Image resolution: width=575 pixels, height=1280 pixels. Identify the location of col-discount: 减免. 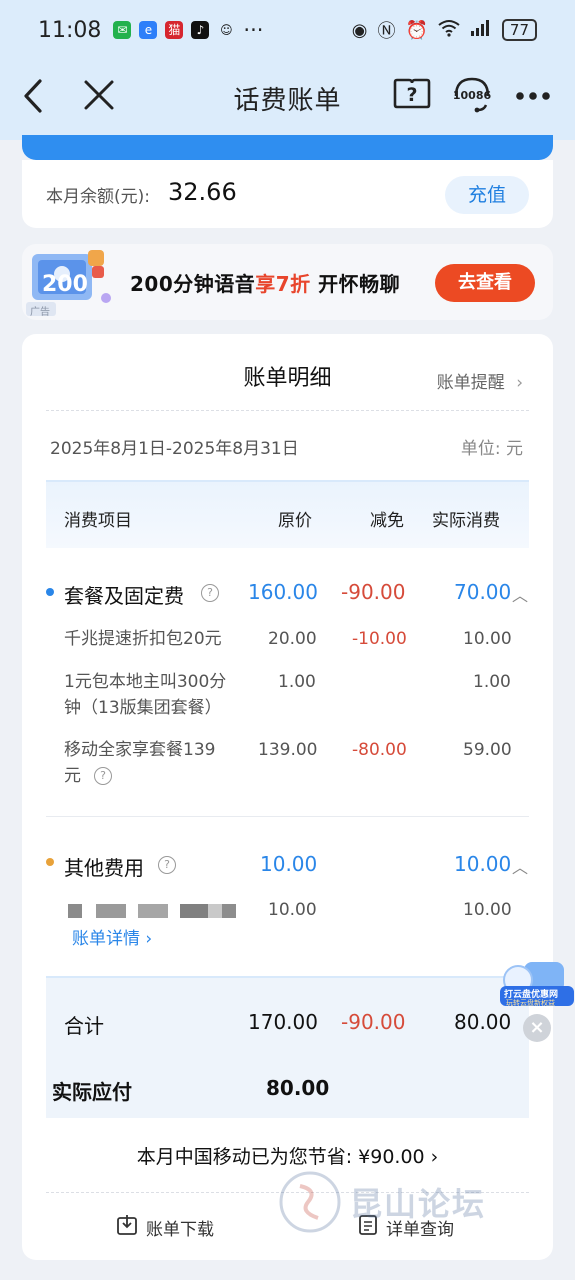
(387, 521).